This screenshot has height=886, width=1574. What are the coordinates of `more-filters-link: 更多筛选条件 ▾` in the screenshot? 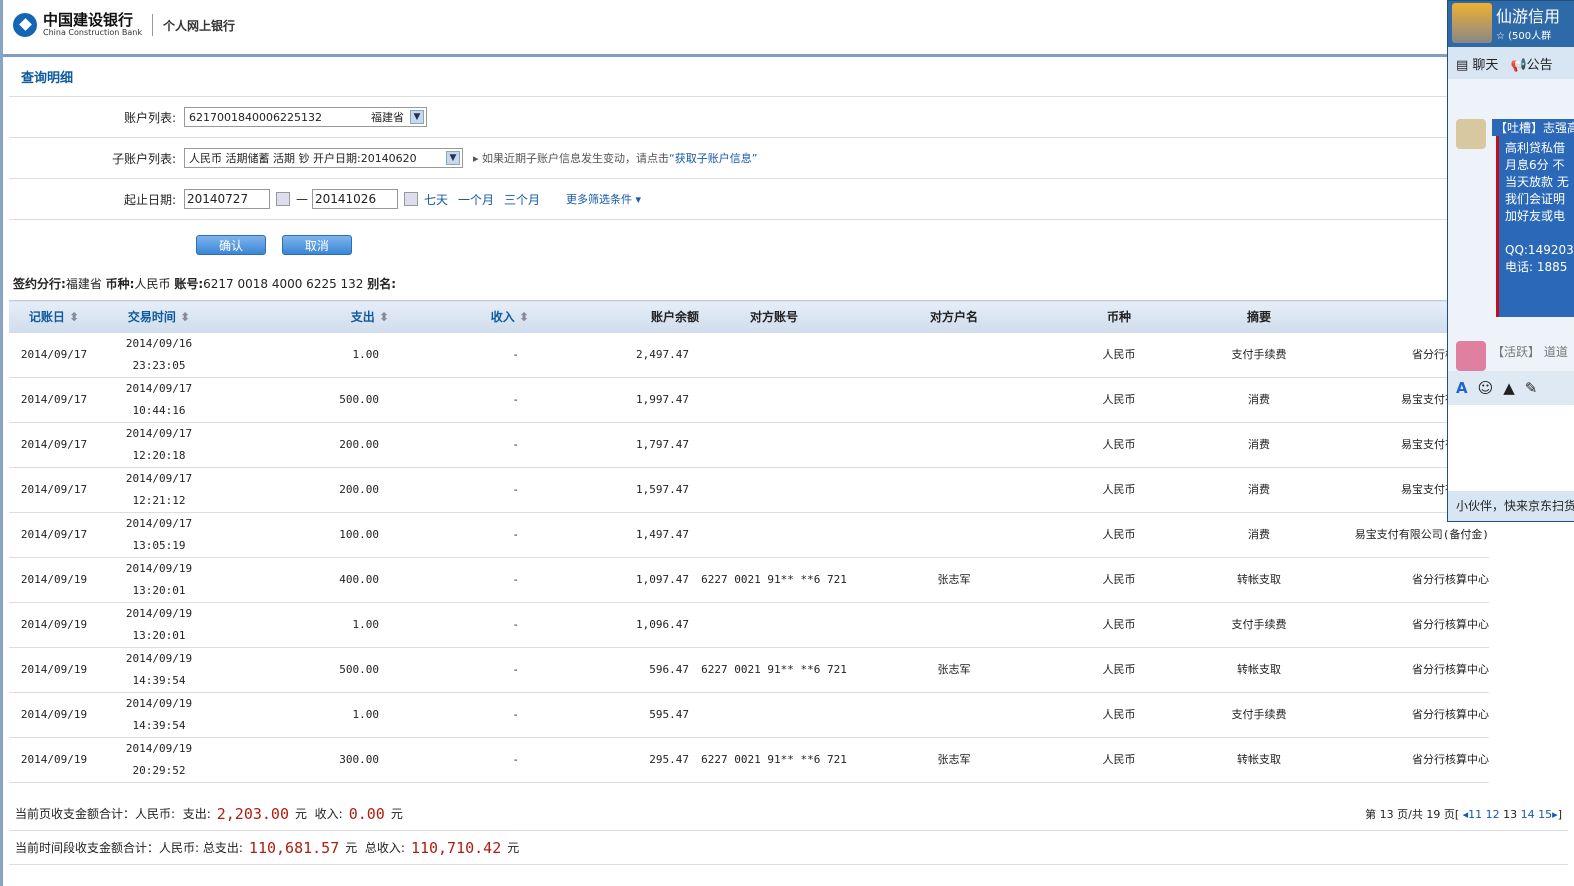 It's located at (603, 199).